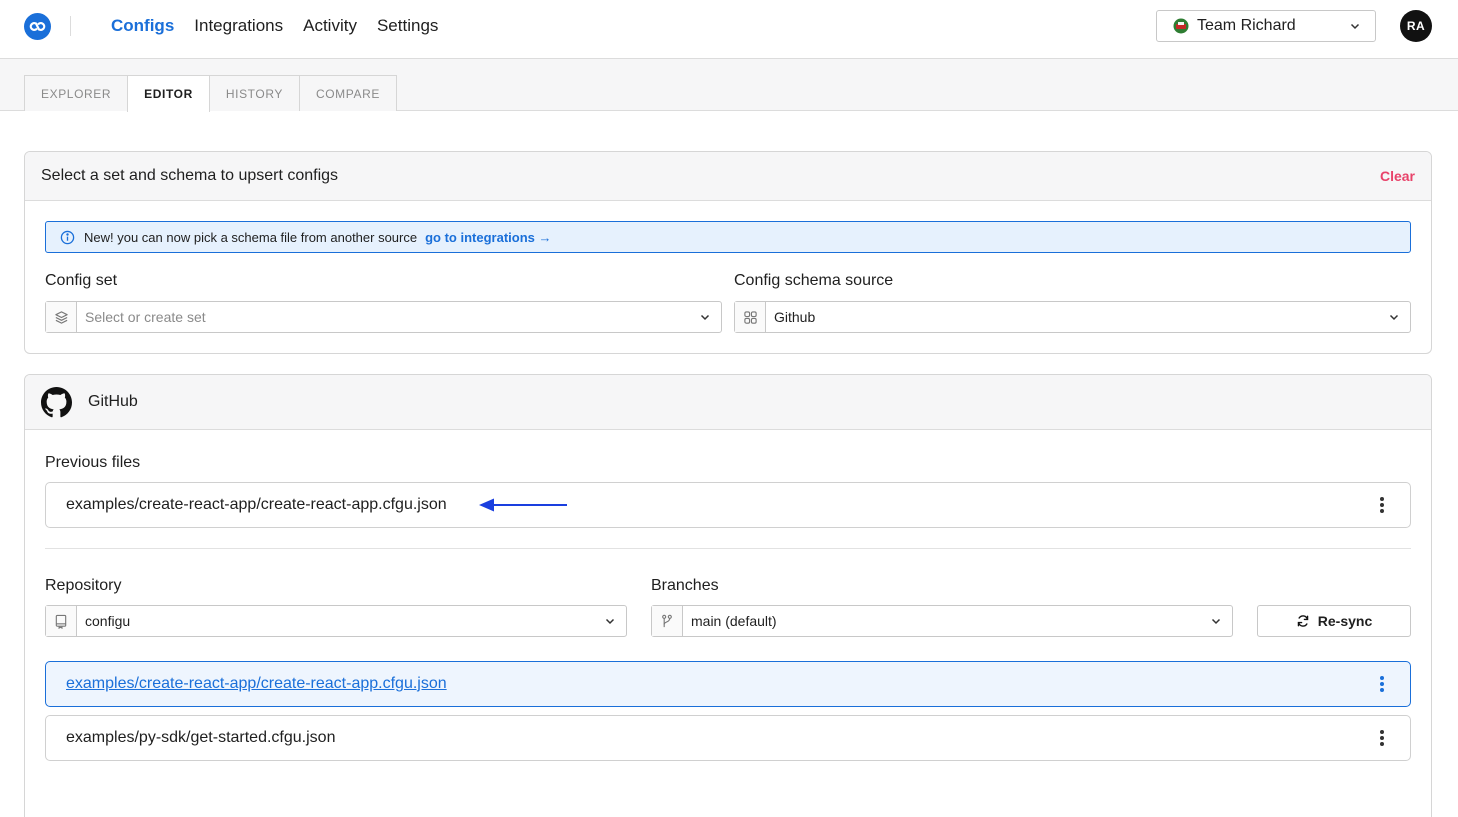 Image resolution: width=1458 pixels, height=817 pixels. I want to click on grid-icon, so click(750, 317).